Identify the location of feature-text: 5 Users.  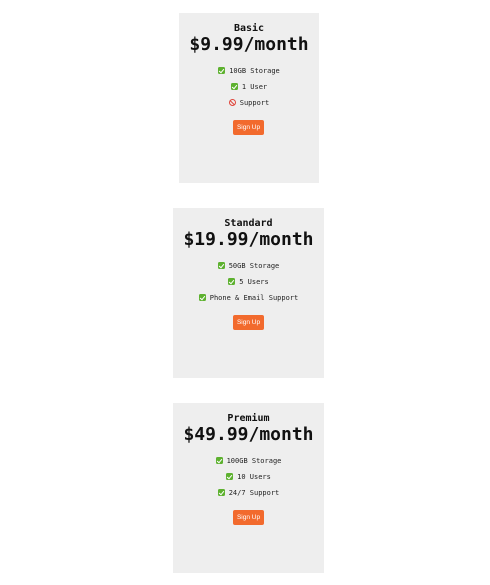
(254, 282).